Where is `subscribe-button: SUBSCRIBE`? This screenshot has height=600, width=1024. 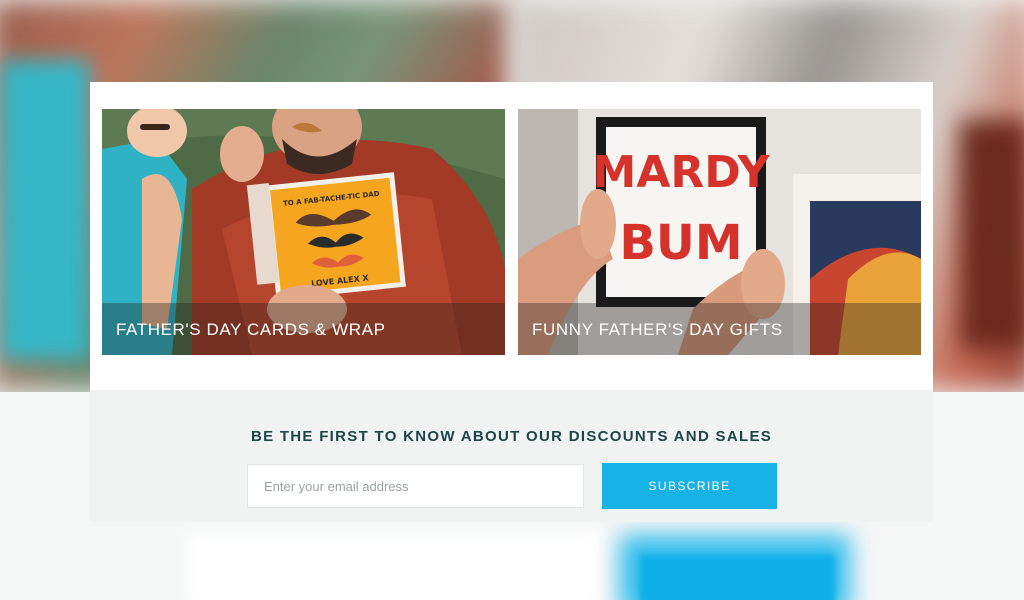
subscribe-button: SUBSCRIBE is located at coordinates (689, 486).